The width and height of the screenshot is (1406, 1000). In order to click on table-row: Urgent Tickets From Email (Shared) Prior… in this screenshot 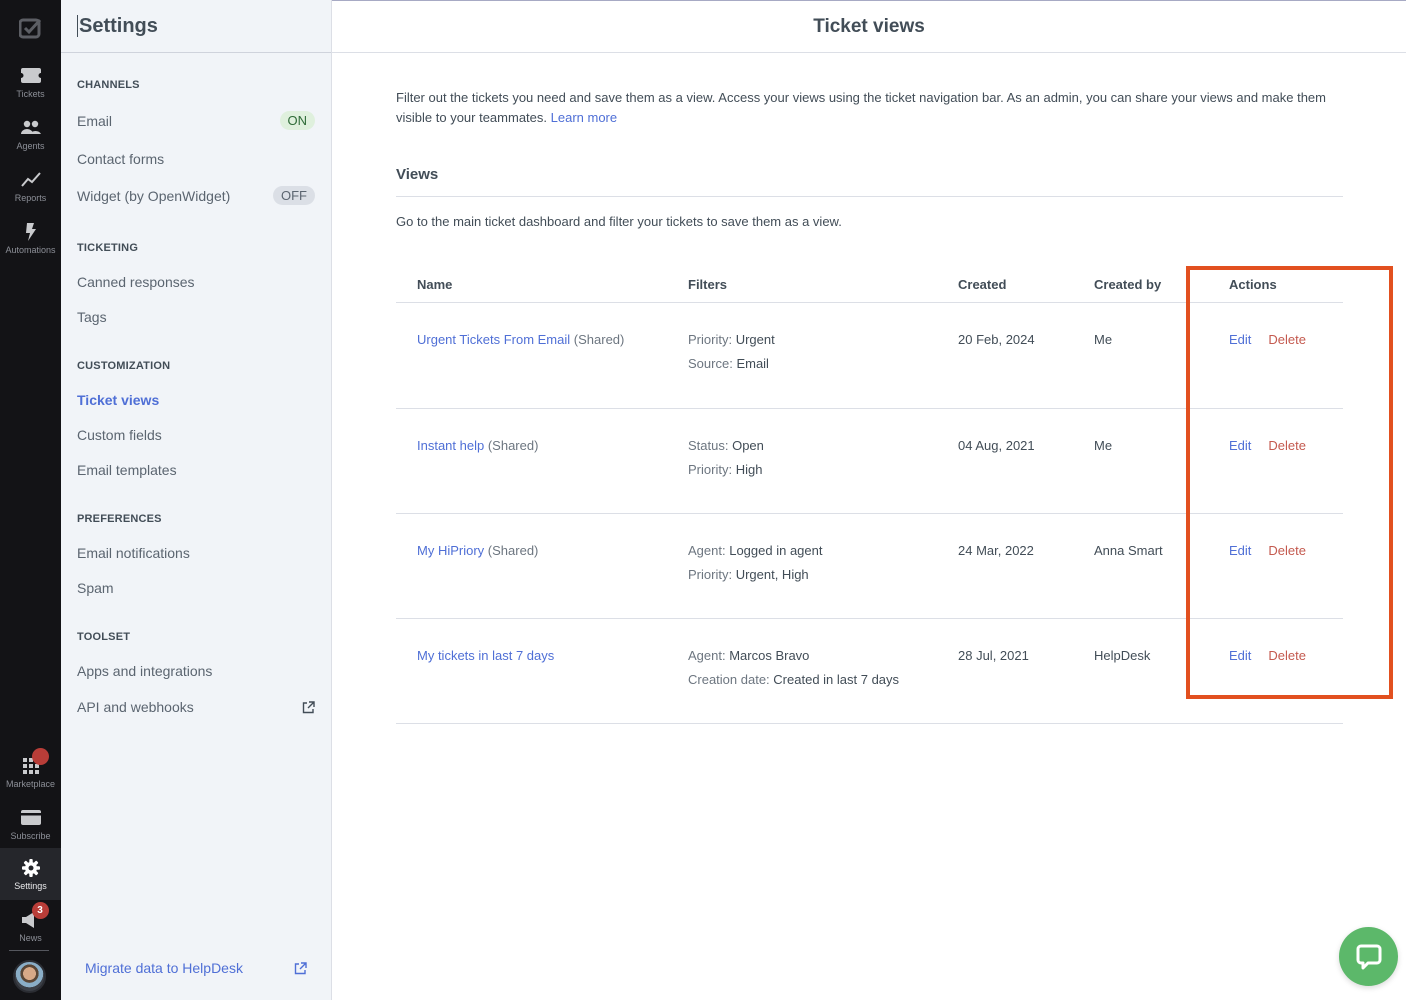, I will do `click(869, 355)`.